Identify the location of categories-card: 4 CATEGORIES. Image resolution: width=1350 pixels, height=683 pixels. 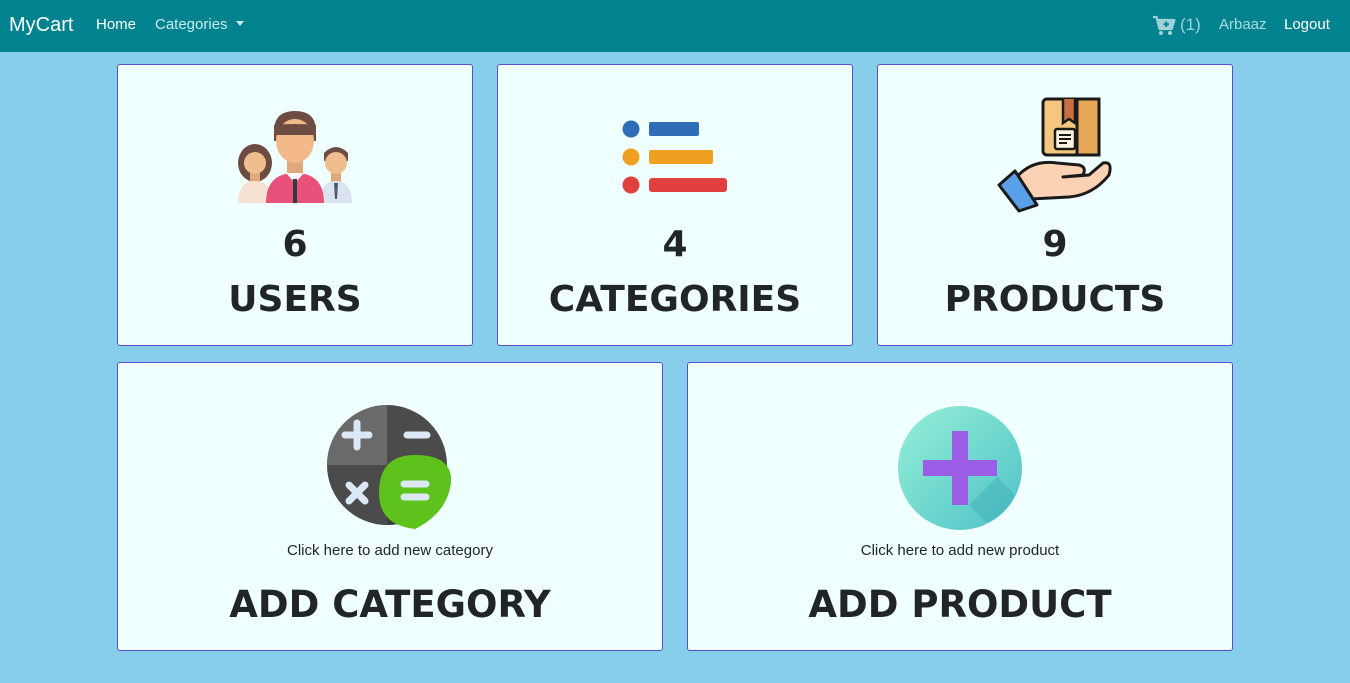
(675, 205).